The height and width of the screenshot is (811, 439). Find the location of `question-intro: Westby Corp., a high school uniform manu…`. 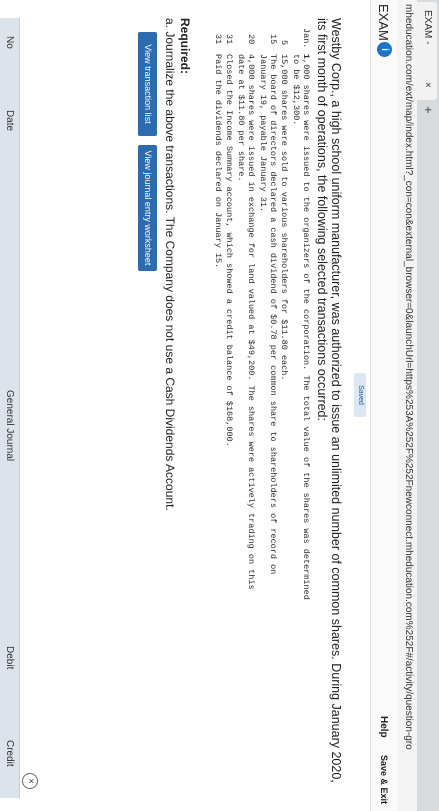

question-intro: Westby Corp., a high school uniform manu… is located at coordinates (329, 400).